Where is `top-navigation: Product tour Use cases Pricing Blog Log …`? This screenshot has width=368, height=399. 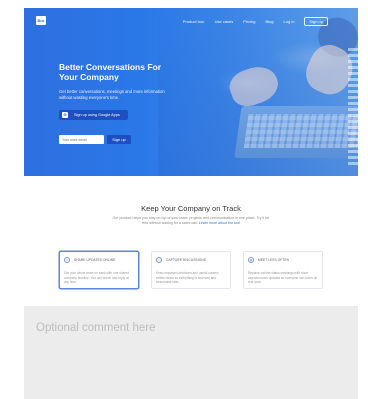
top-navigation: Product tour Use cases Pricing Blog Log … is located at coordinates (255, 21).